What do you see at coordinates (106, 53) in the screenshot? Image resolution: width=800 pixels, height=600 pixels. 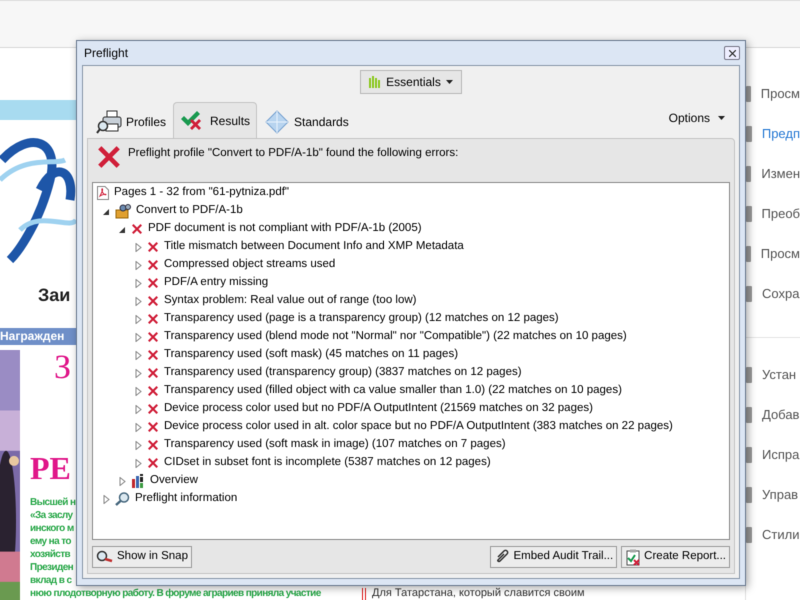 I see `window-title: Preflight` at bounding box center [106, 53].